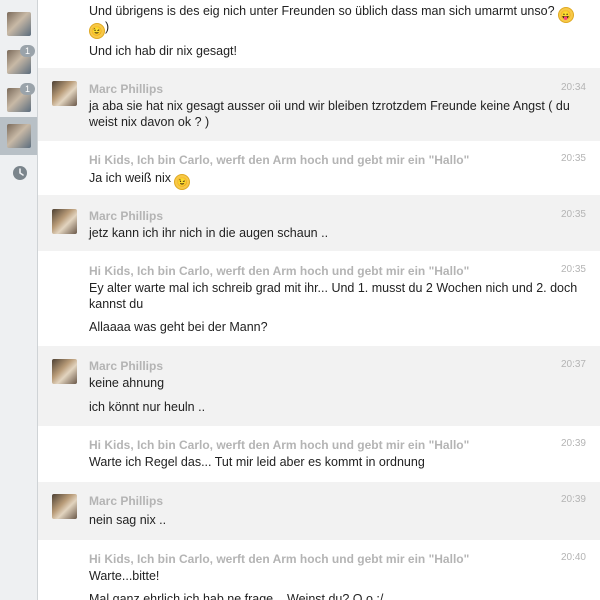 This screenshot has height=600, width=600. What do you see at coordinates (336, 29) in the screenshot?
I see `message-line: 😉)` at bounding box center [336, 29].